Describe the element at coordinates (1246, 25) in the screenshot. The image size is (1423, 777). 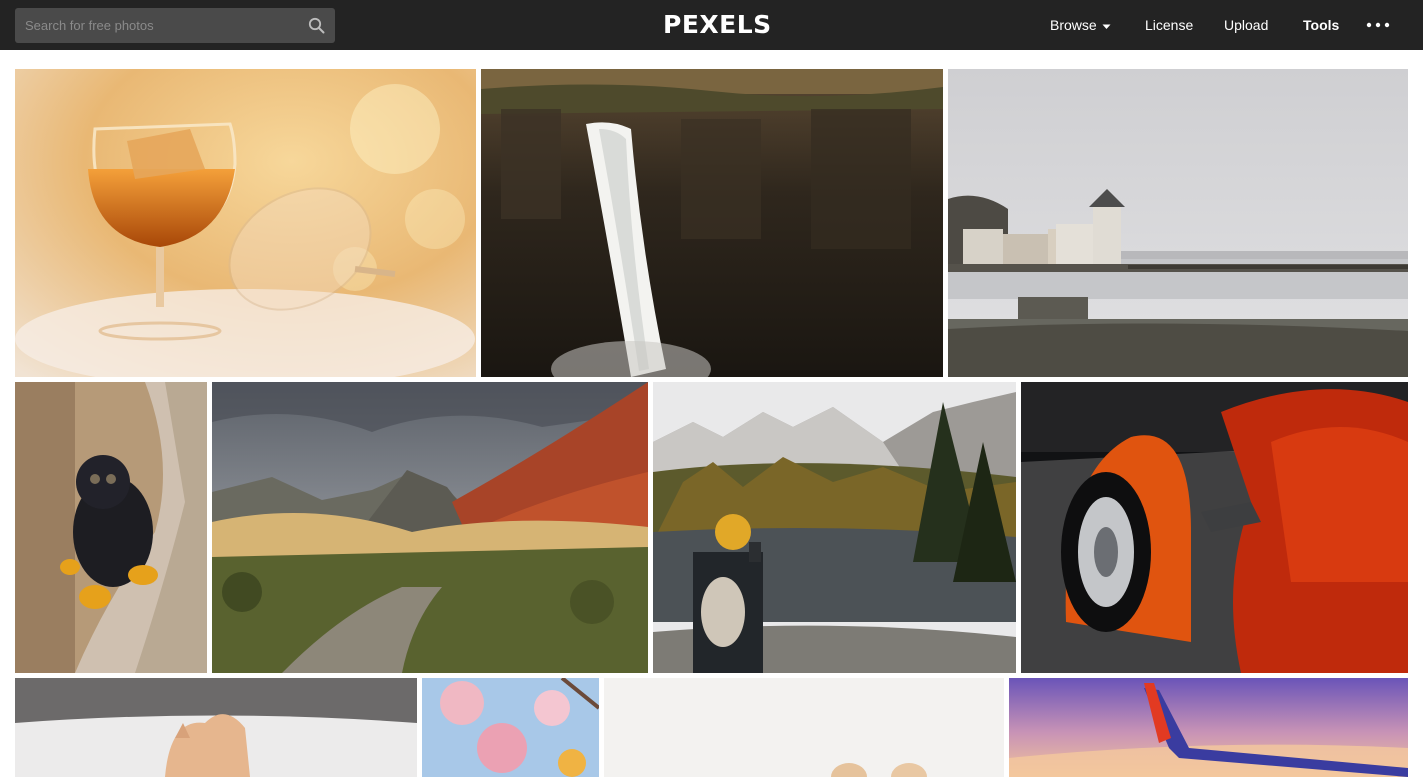
I see `nav-upload: Upload` at that location.